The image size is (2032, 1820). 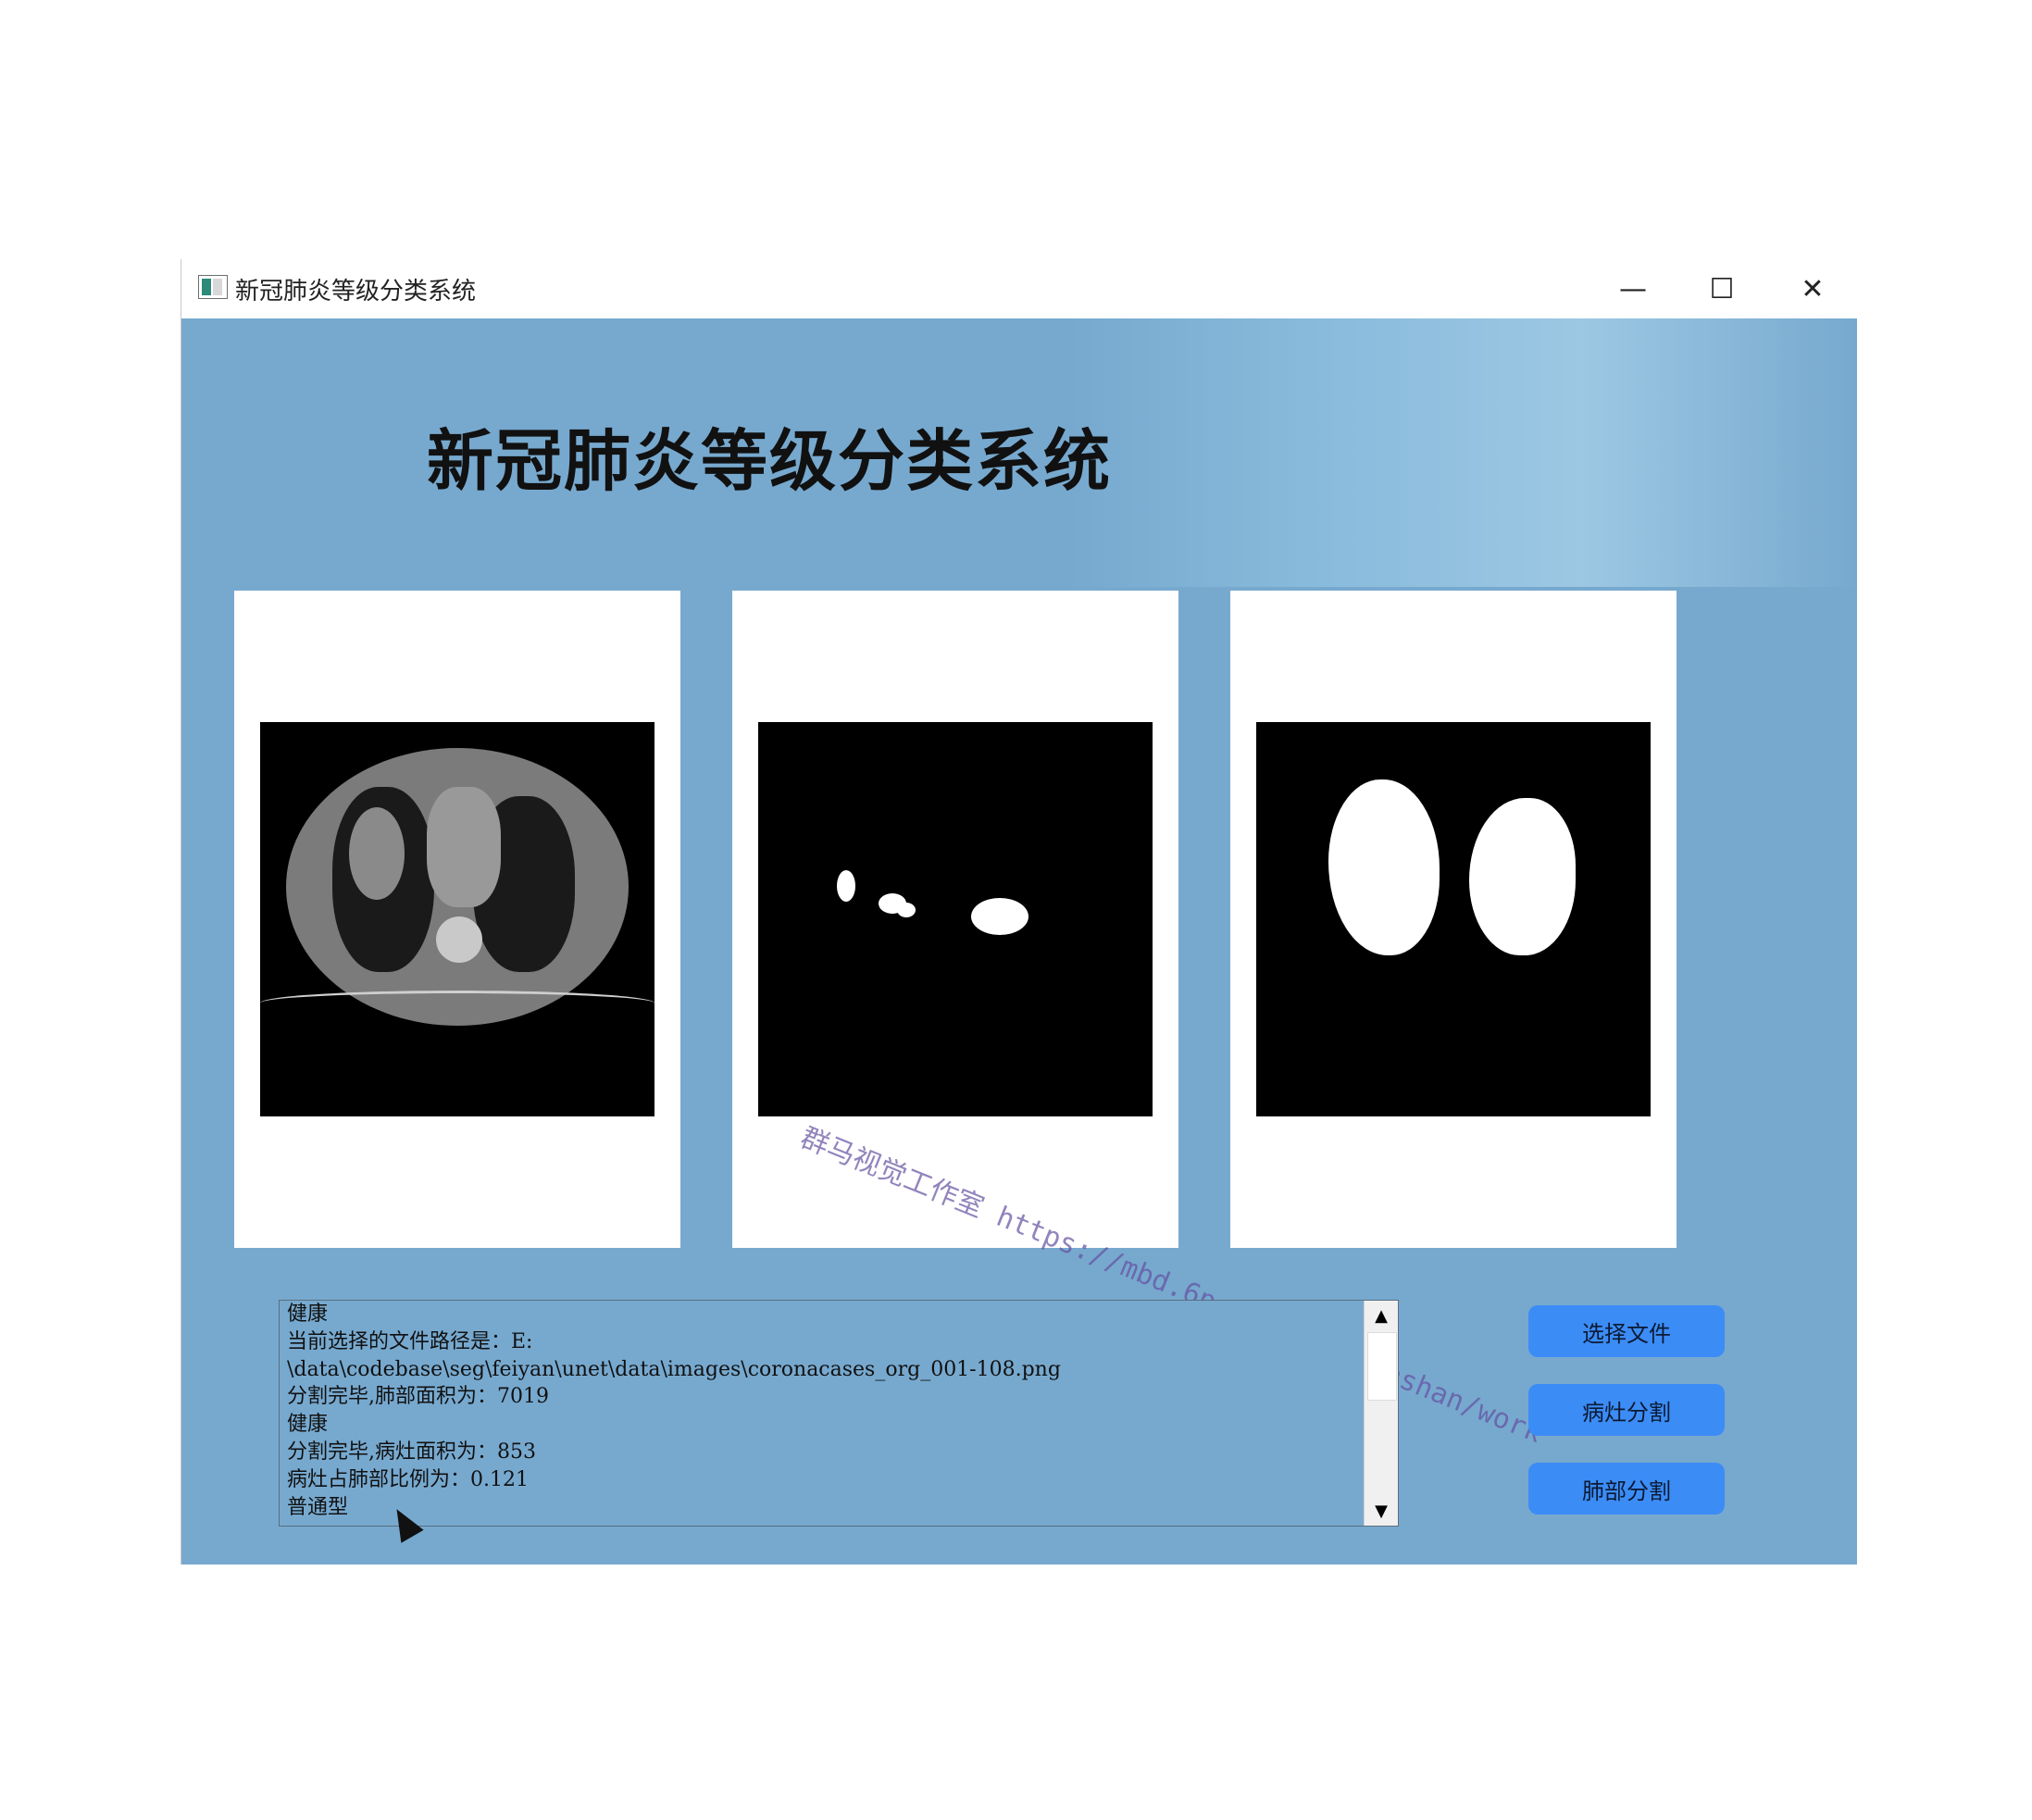 I want to click on banner-image, so click(x=1463, y=452).